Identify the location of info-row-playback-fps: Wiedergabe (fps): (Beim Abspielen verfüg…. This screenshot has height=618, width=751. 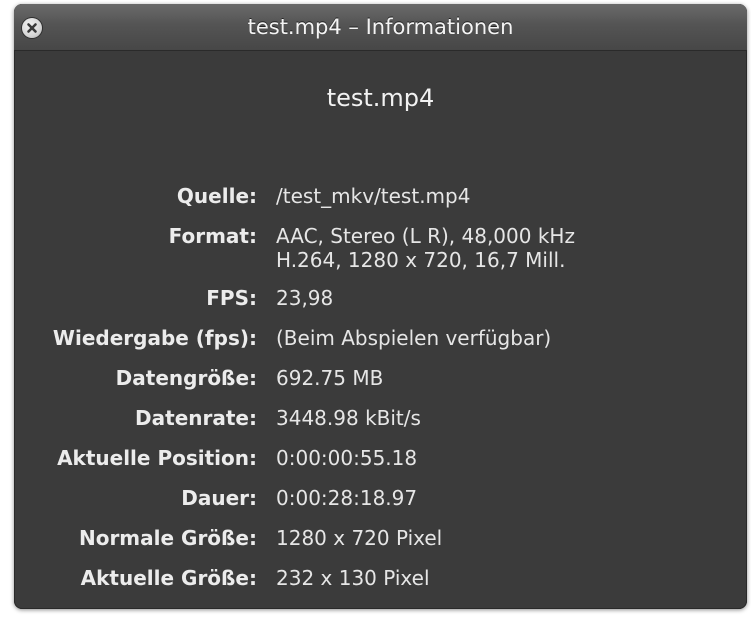
(380, 342).